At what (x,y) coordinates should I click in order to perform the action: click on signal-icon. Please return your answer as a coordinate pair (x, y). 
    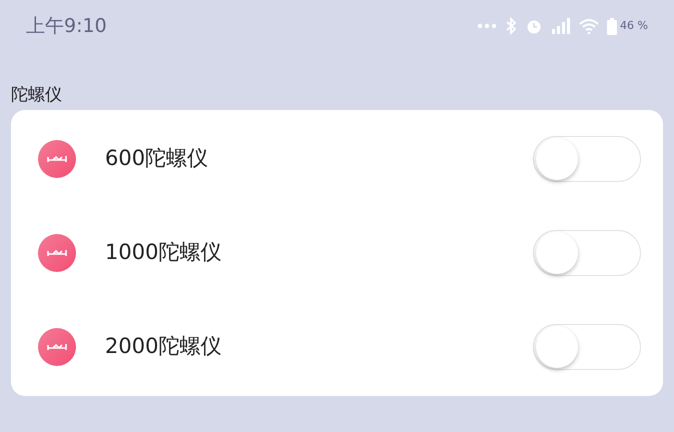
    Looking at the image, I should click on (561, 26).